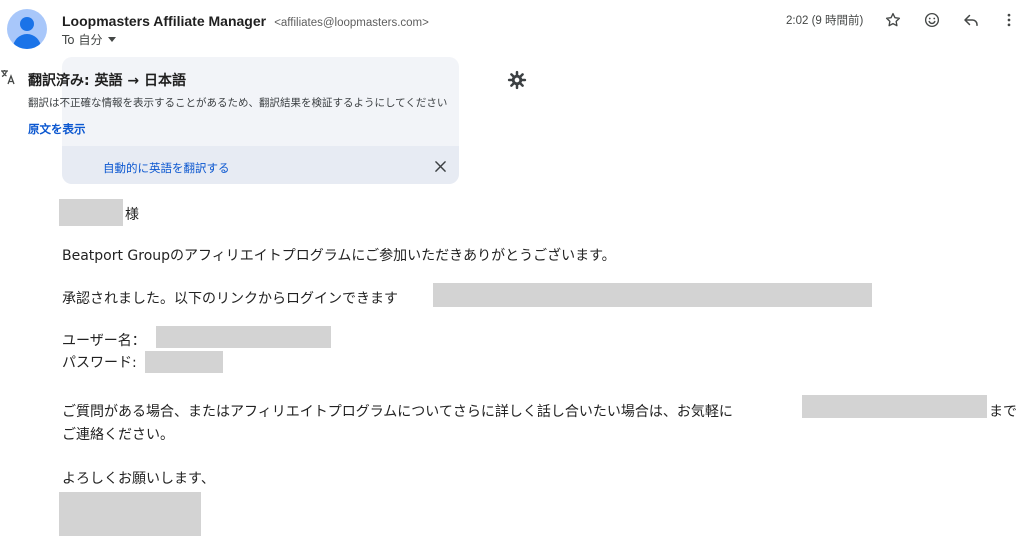 The width and height of the screenshot is (1024, 546). I want to click on auto-translate-link: 自動的に英語を翻訳する, so click(166, 168).